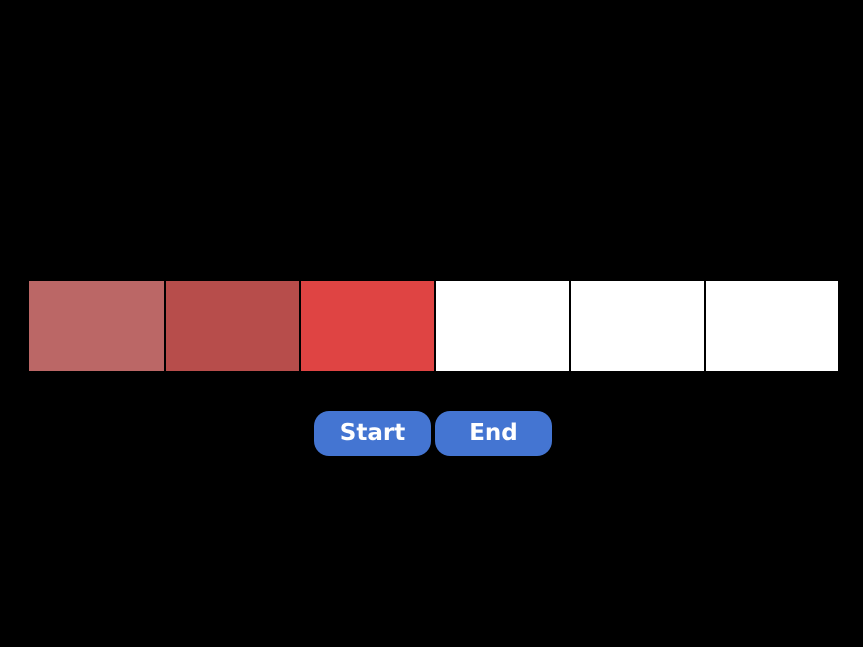 This screenshot has height=647, width=863. I want to click on end-button: End, so click(493, 433).